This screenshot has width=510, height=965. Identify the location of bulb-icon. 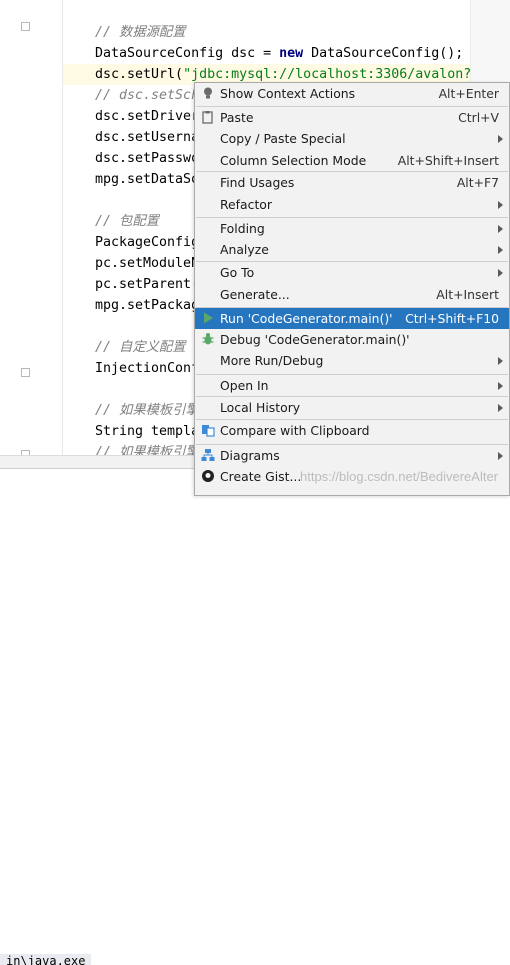
(208, 93).